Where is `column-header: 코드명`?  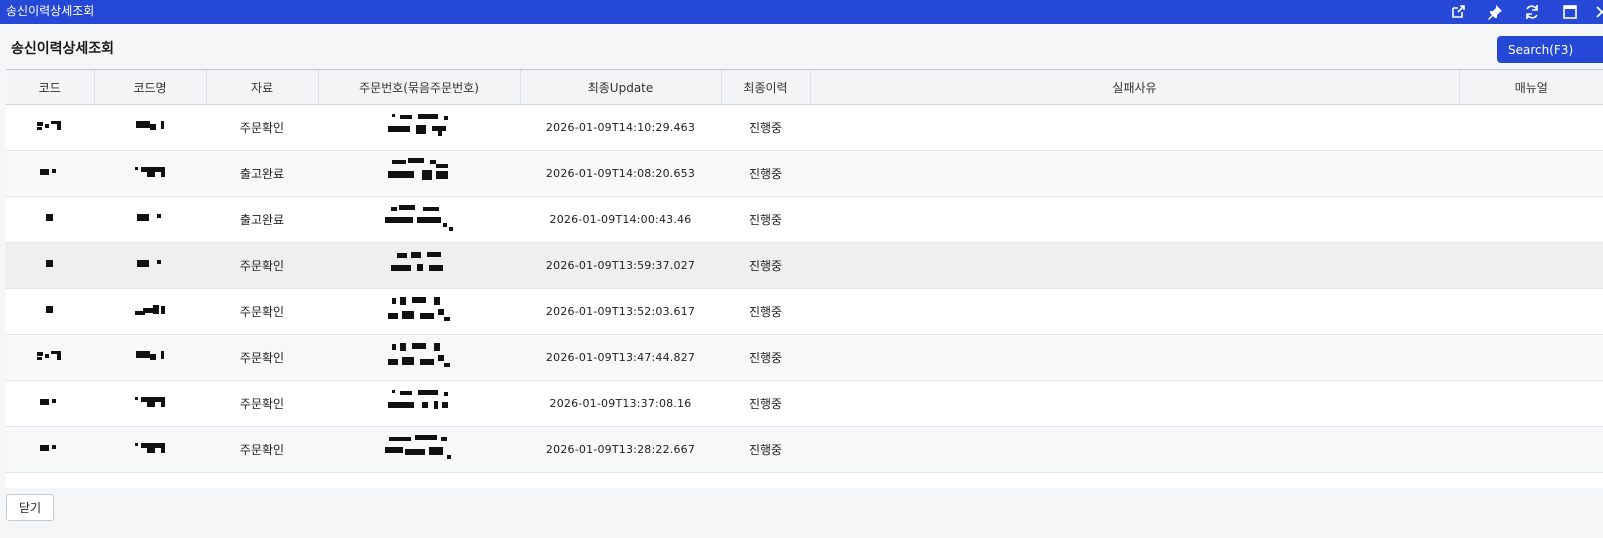 column-header: 코드명 is located at coordinates (150, 87).